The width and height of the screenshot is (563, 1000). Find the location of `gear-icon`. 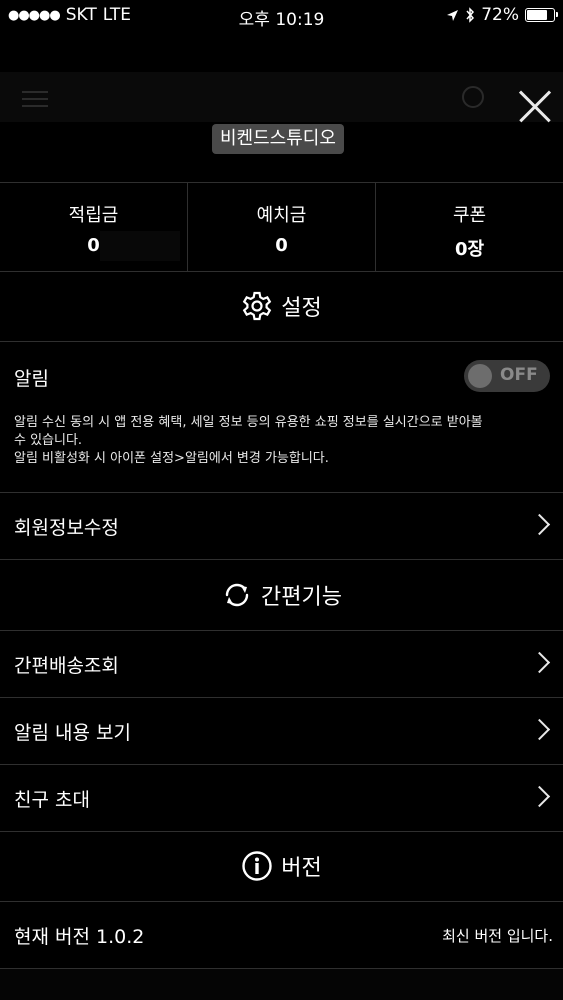

gear-icon is located at coordinates (257, 306).